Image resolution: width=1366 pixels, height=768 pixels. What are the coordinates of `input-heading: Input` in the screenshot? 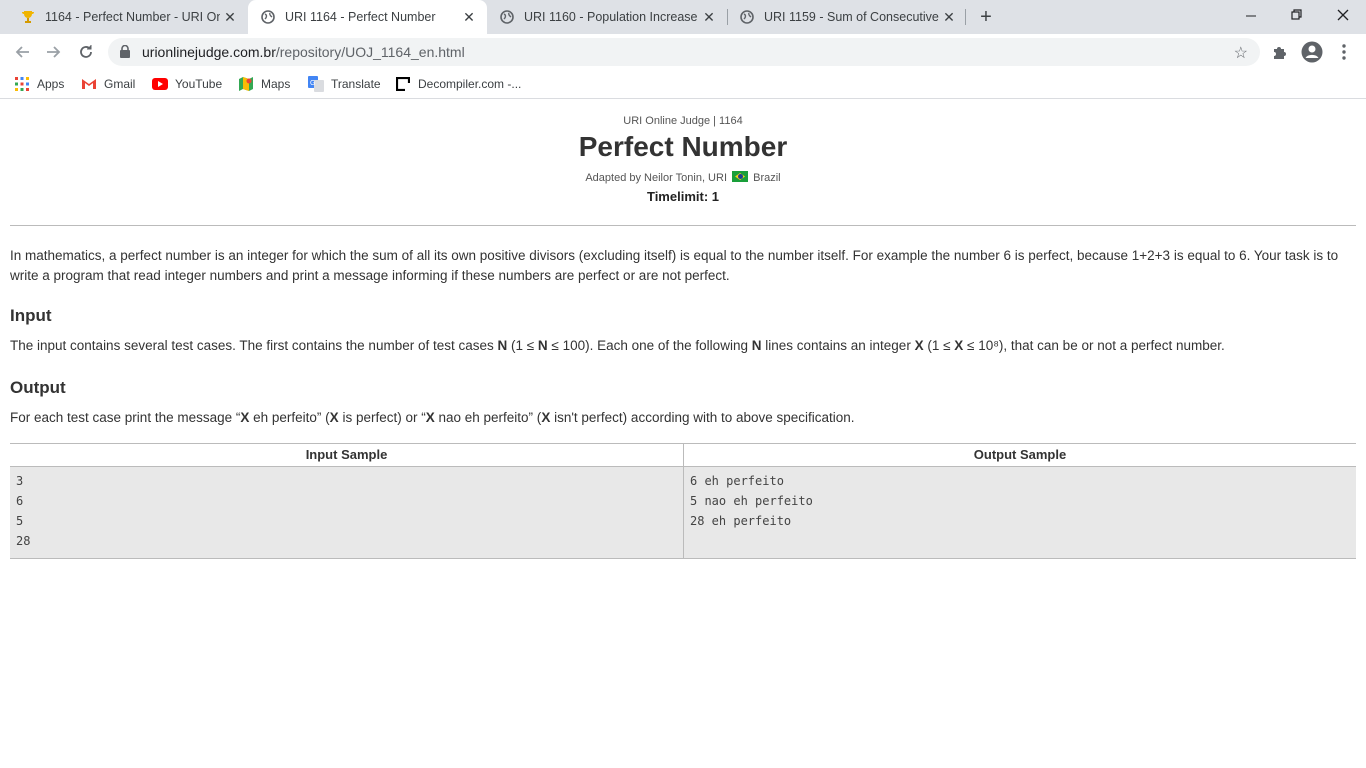 It's located at (31, 315).